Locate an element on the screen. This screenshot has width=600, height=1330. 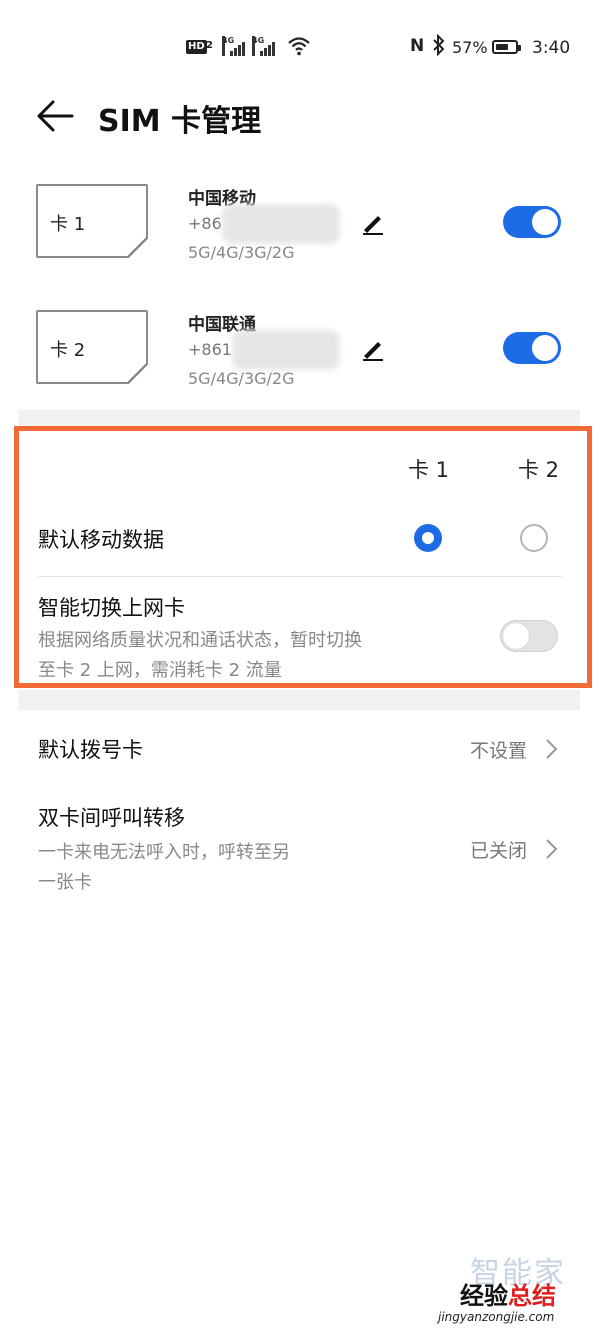
sim-1-networks: 5G/4G/3G/2G is located at coordinates (241, 252).